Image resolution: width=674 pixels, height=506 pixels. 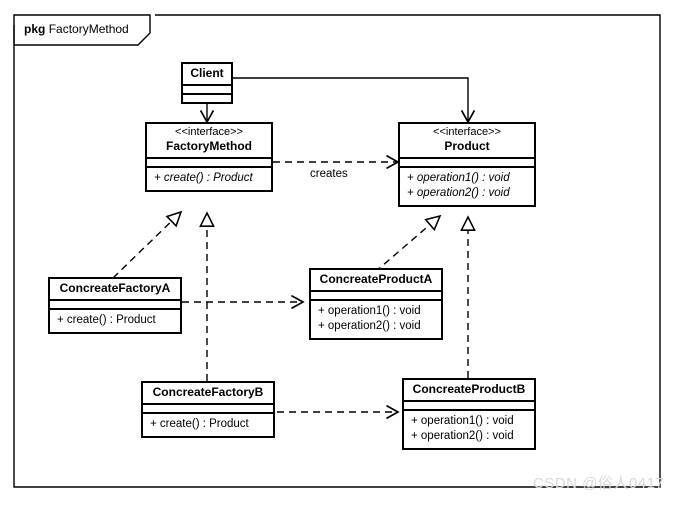 What do you see at coordinates (408, 243) in the screenshot?
I see `edge-concreateproducta-realizes-product` at bounding box center [408, 243].